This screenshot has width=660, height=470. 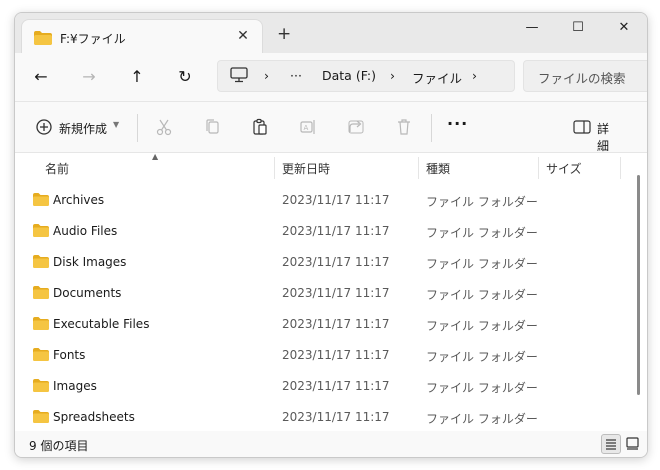 What do you see at coordinates (296, 75) in the screenshot?
I see `breadcrumb-ellipsis: ···` at bounding box center [296, 75].